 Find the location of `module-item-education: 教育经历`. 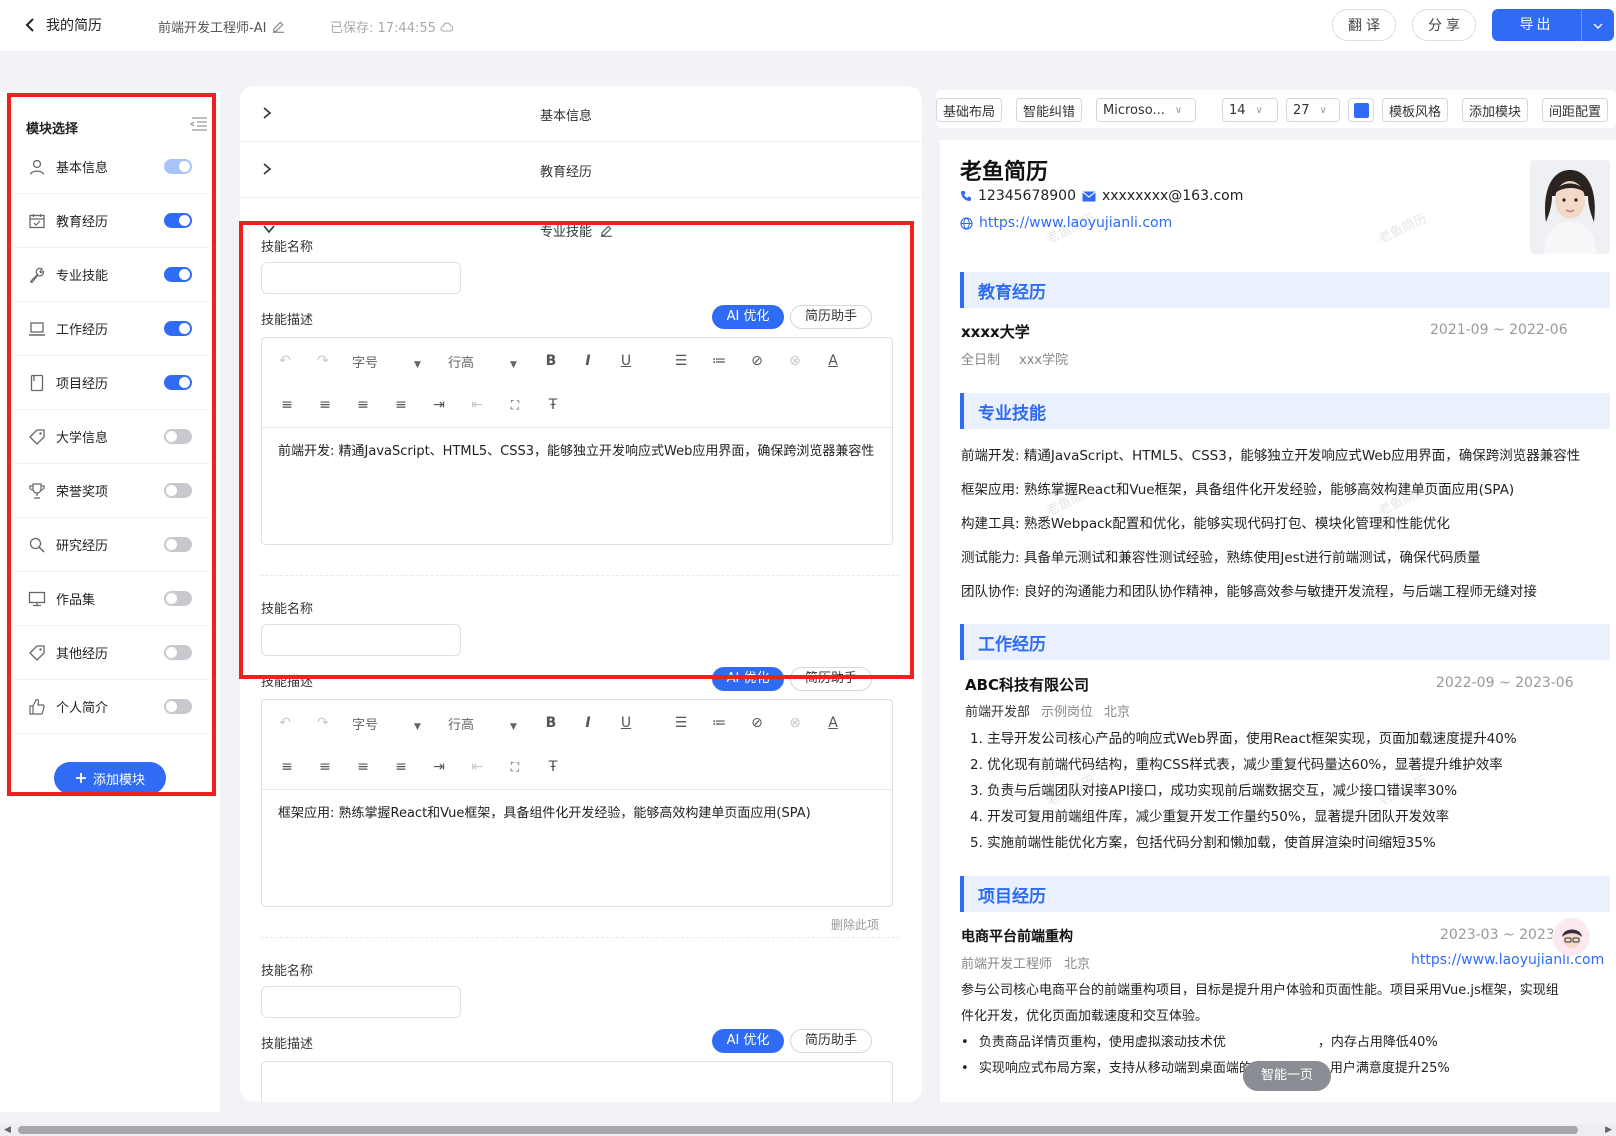

module-item-education: 教育经历 is located at coordinates (112, 221).